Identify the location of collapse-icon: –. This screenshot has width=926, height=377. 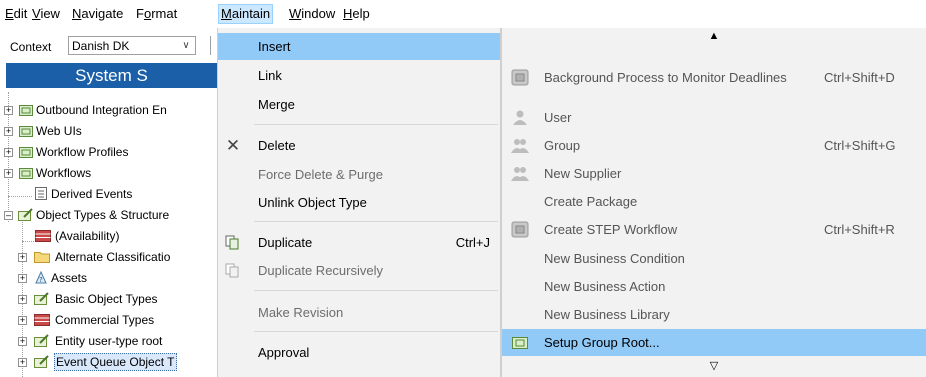
(8, 215).